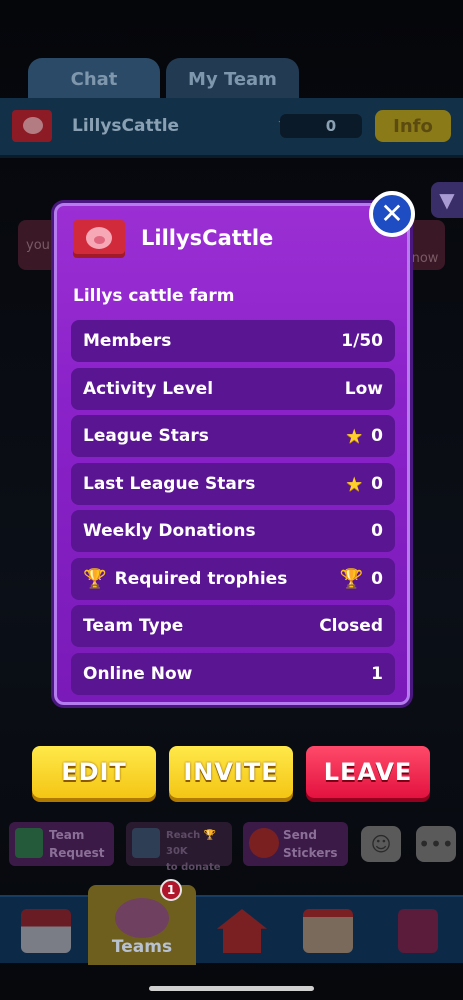  I want to click on request-icon, so click(29, 843).